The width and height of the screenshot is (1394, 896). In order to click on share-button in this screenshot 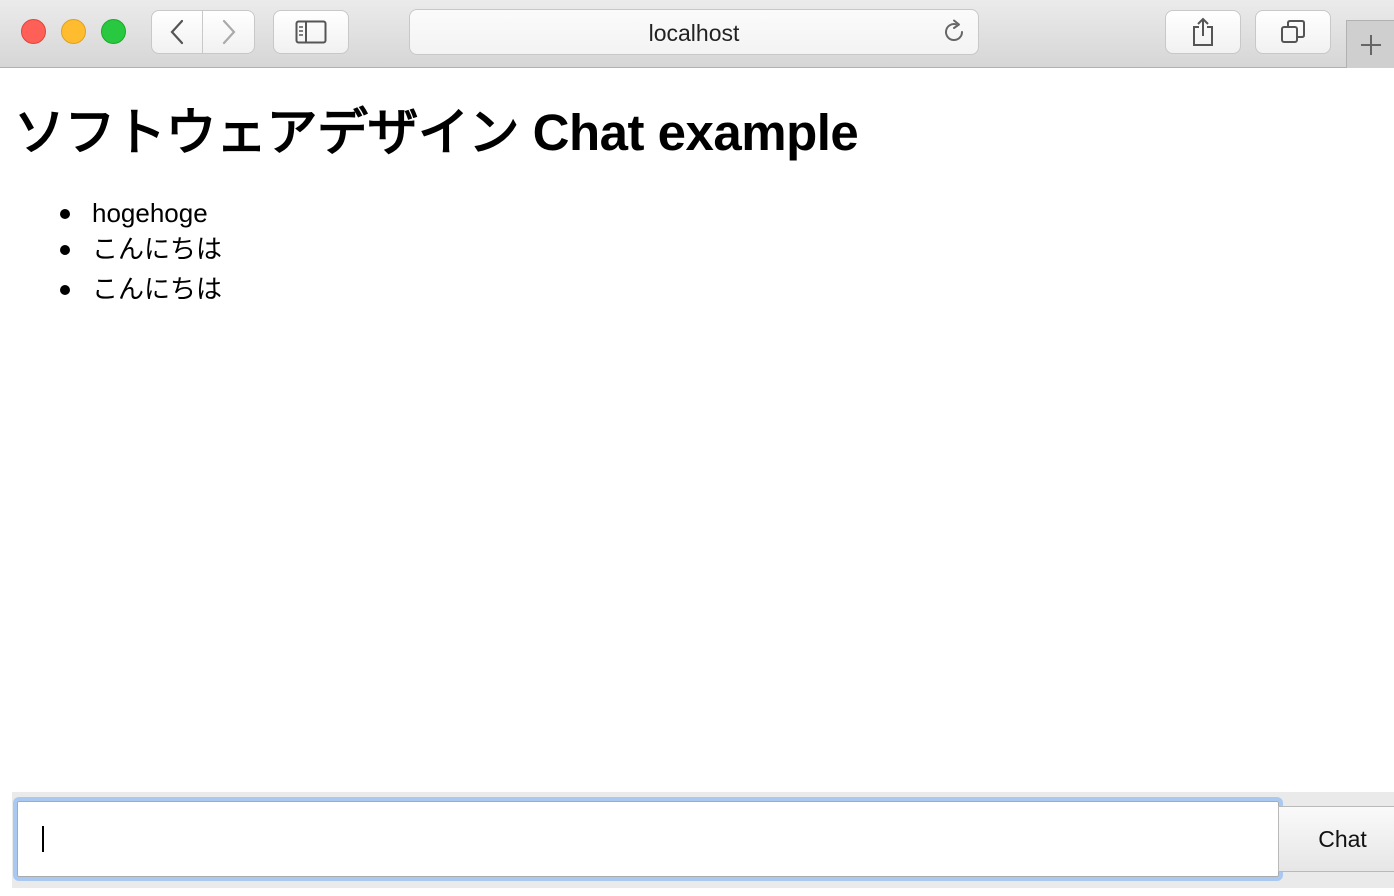, I will do `click(1203, 32)`.